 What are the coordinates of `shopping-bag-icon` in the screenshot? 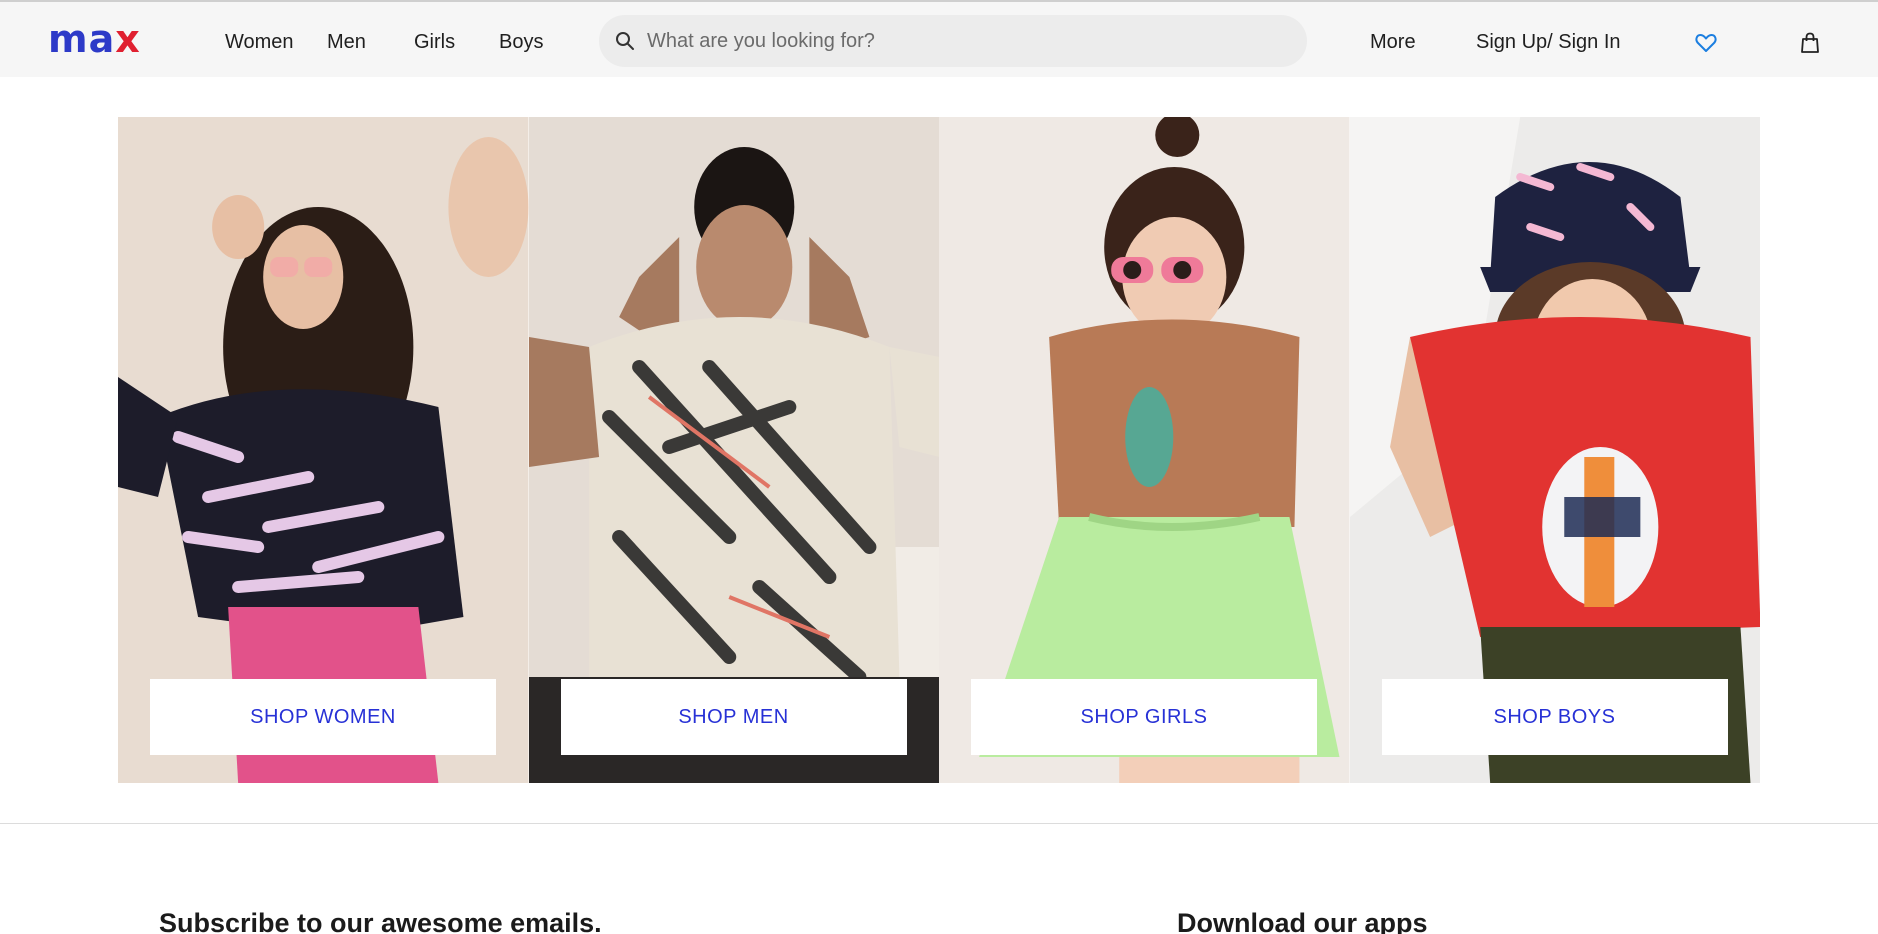 It's located at (1810, 43).